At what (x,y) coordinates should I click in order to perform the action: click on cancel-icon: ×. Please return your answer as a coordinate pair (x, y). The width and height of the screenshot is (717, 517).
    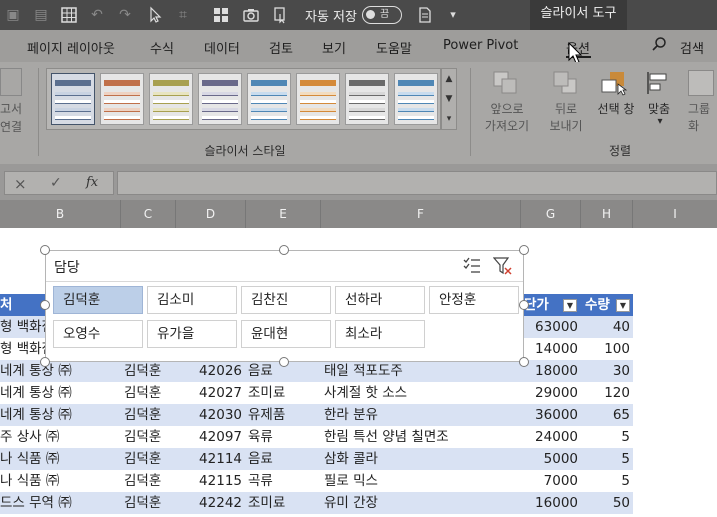
    Looking at the image, I should click on (20, 184).